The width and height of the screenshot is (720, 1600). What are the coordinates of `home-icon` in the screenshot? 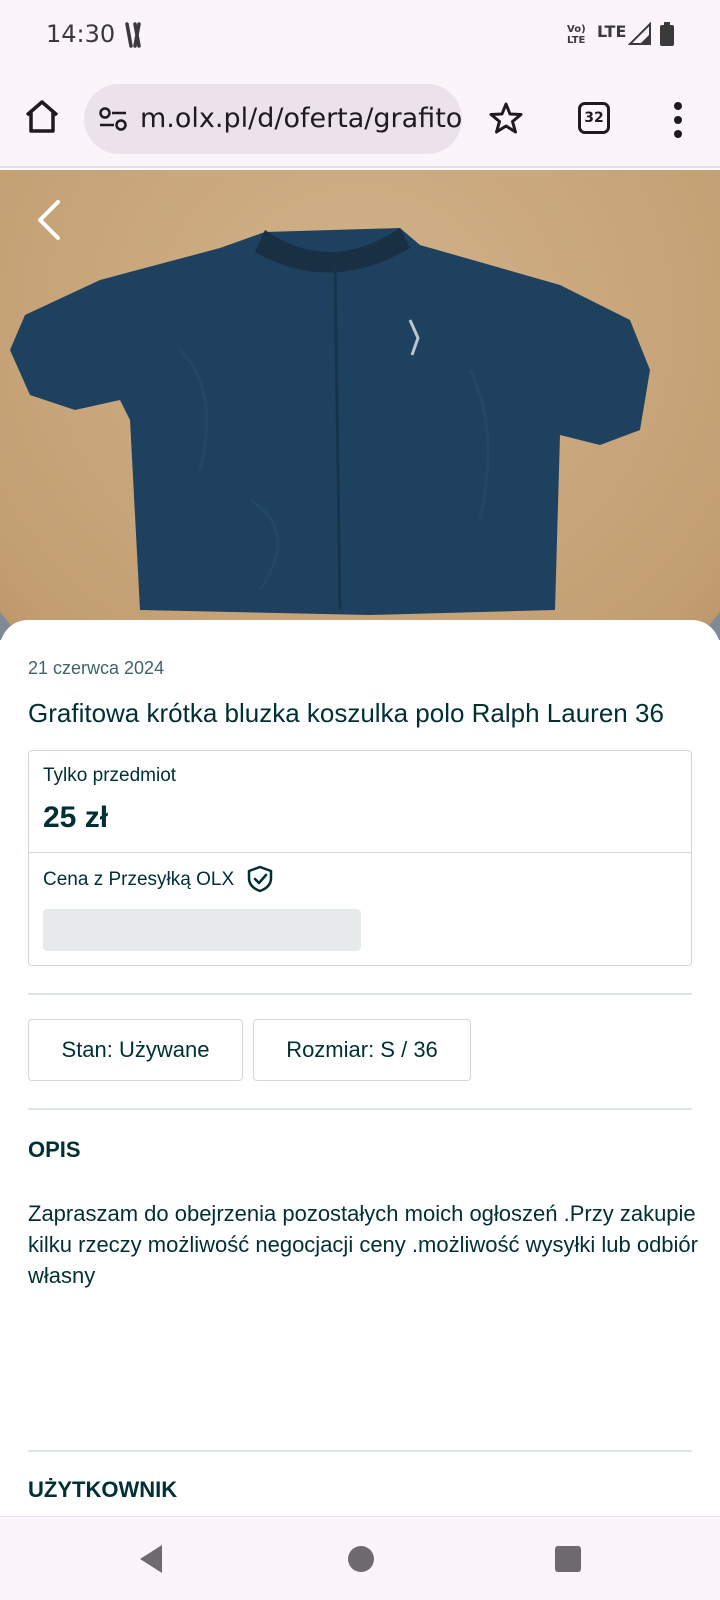 It's located at (42, 116).